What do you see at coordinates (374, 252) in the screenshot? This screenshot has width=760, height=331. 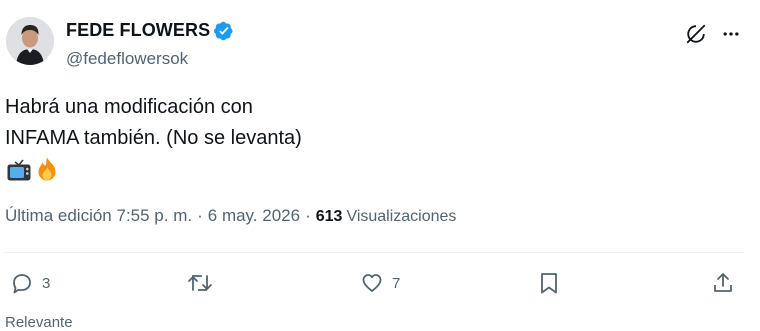 I see `divider` at bounding box center [374, 252].